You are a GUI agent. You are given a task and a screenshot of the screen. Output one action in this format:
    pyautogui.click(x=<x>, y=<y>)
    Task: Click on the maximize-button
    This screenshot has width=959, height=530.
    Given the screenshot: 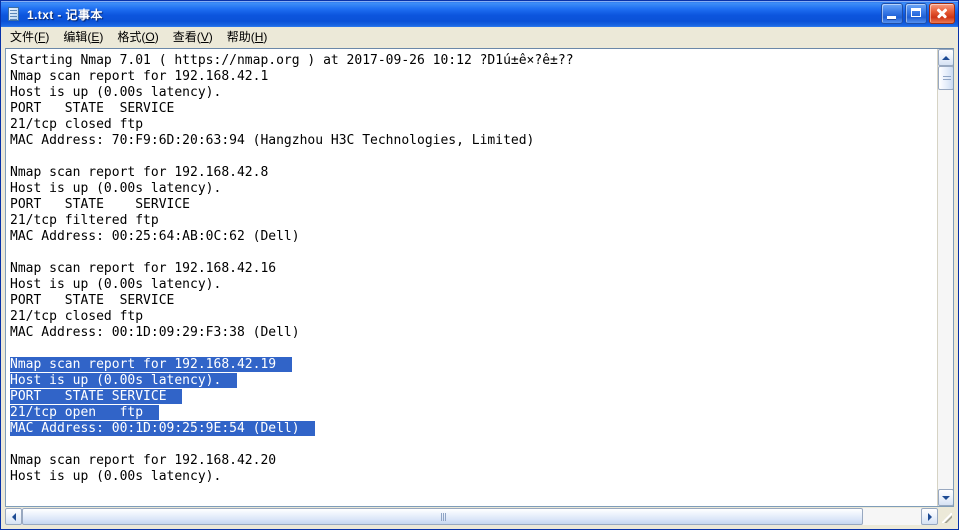 What is the action you would take?
    pyautogui.click(x=916, y=13)
    